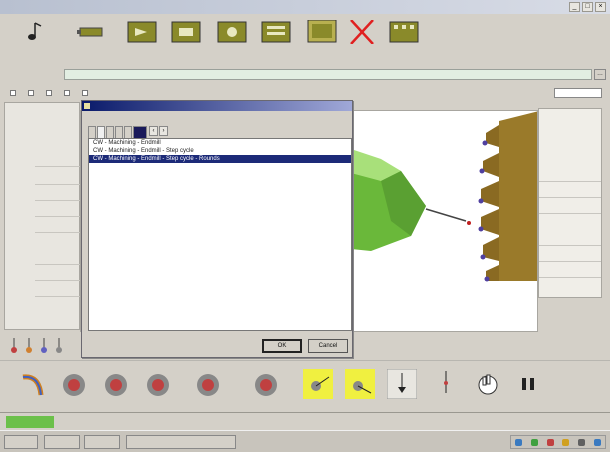  I want to click on small-icon-row, so click(48, 346).